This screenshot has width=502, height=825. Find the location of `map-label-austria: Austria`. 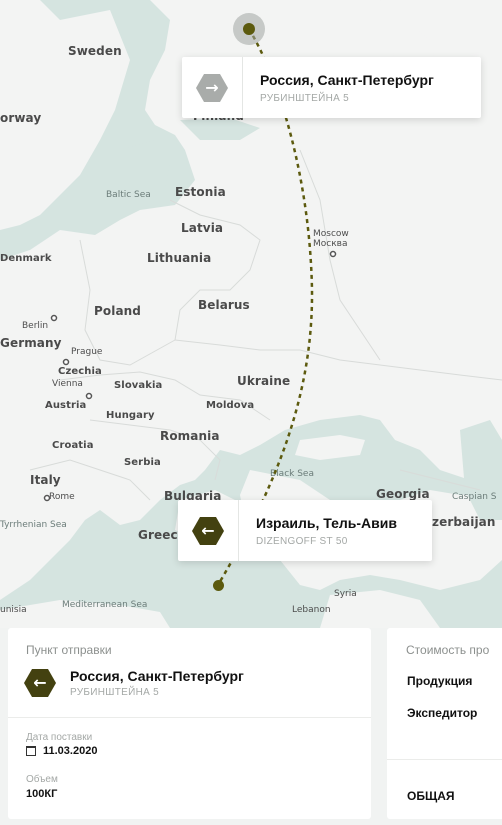

map-label-austria: Austria is located at coordinates (66, 405).